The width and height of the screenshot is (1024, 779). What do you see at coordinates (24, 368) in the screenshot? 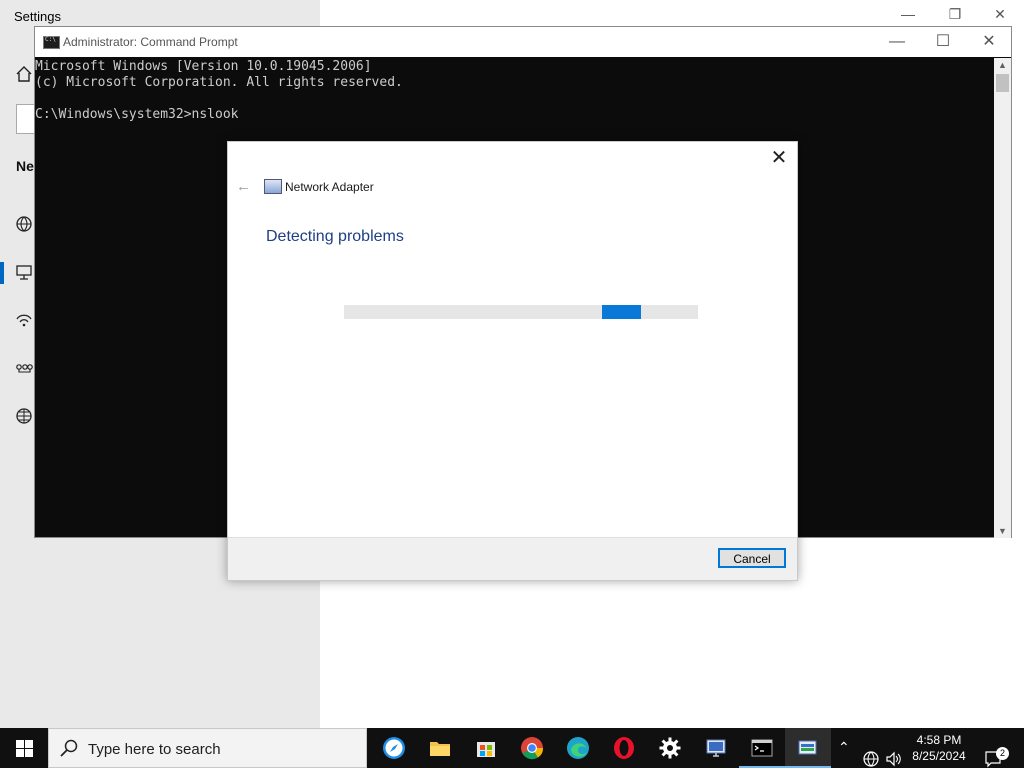
I see `vpn-icon` at bounding box center [24, 368].